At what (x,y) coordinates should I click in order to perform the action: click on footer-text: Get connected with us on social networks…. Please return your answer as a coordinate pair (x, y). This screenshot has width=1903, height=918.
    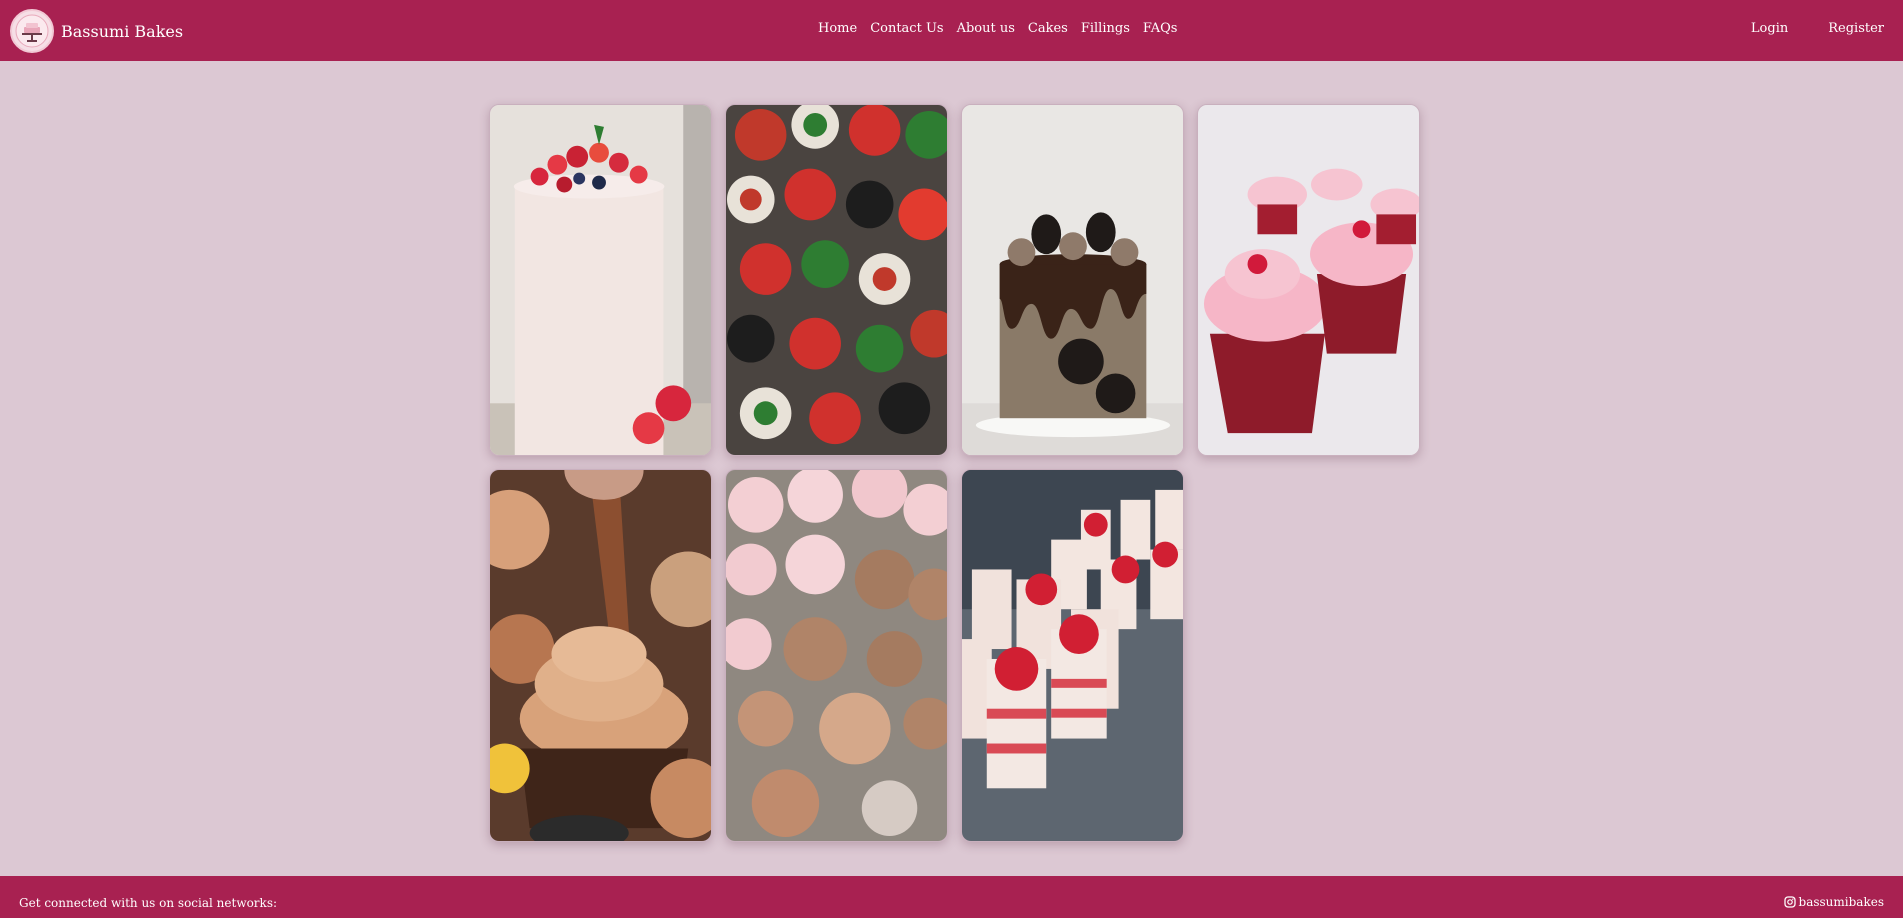
    Looking at the image, I should click on (148, 903).